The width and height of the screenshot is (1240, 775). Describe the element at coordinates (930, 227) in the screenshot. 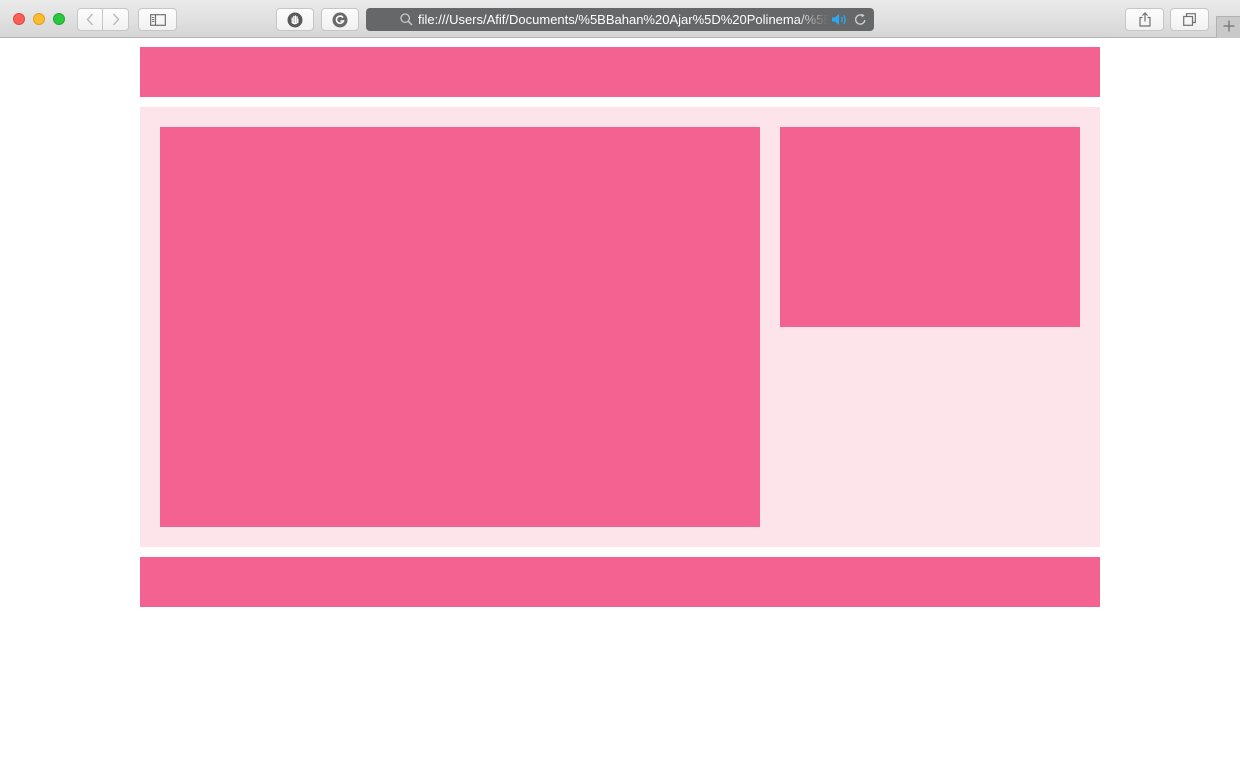

I see `sidebar-block` at that location.